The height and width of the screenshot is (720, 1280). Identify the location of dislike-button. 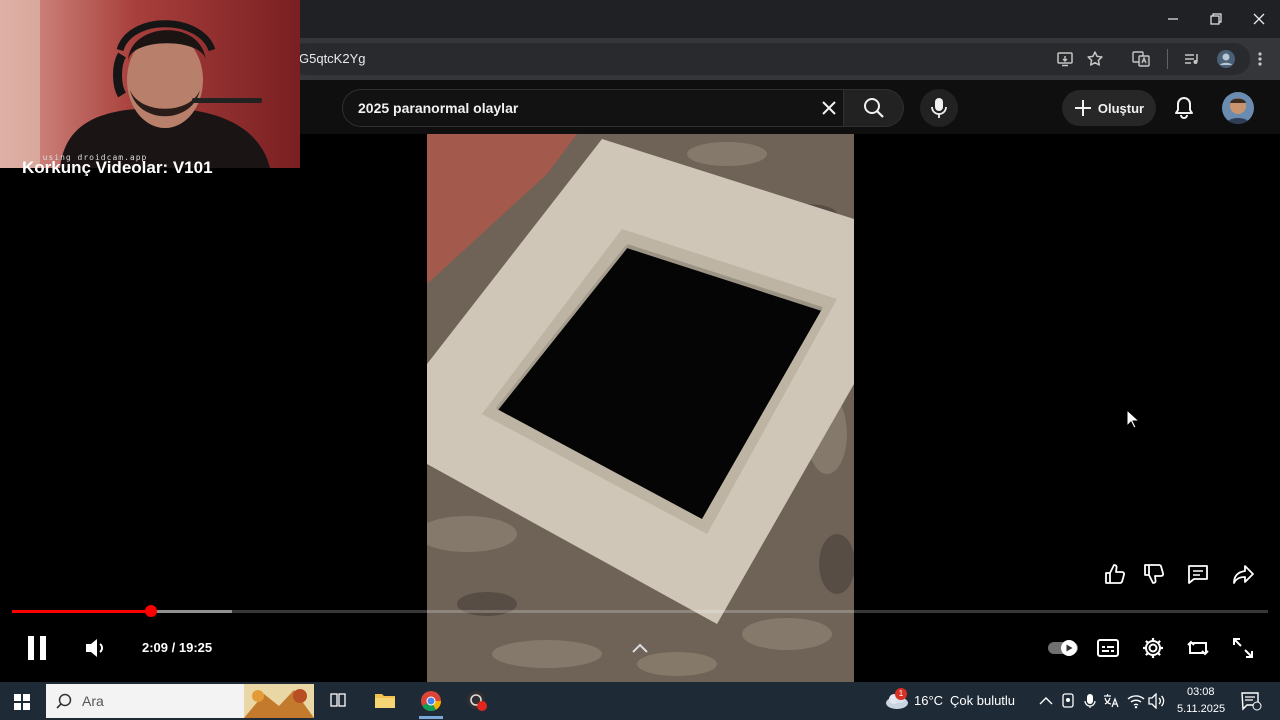
(1154, 574).